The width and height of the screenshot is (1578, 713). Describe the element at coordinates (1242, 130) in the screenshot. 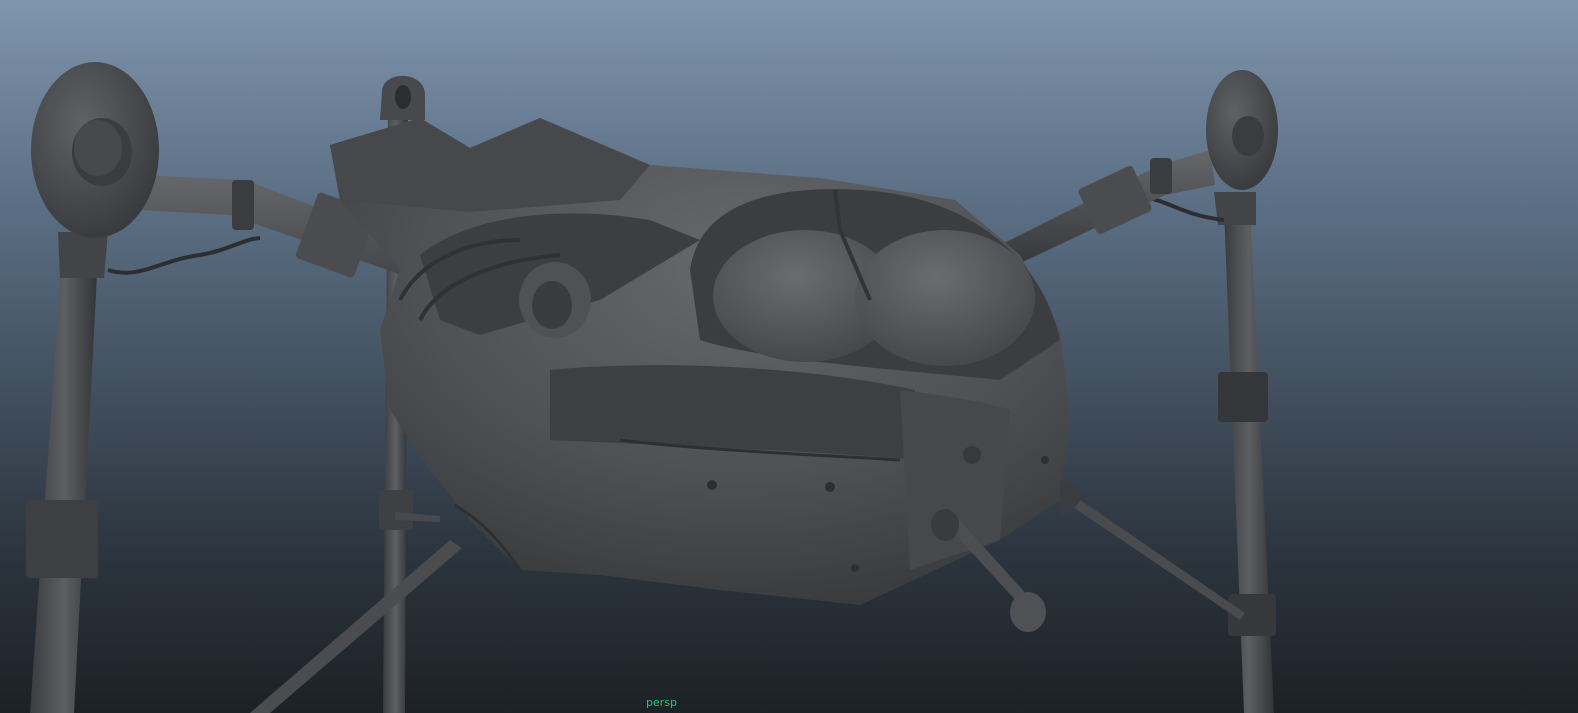

I see `right-horn` at that location.